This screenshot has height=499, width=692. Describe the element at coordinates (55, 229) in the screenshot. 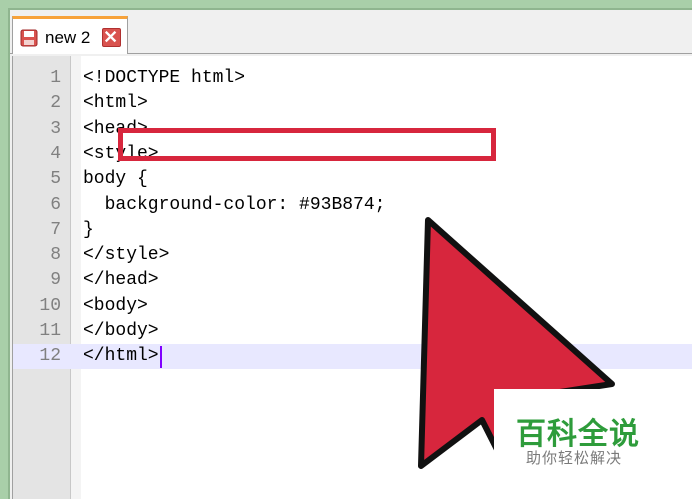

I see `line-number: 7` at that location.